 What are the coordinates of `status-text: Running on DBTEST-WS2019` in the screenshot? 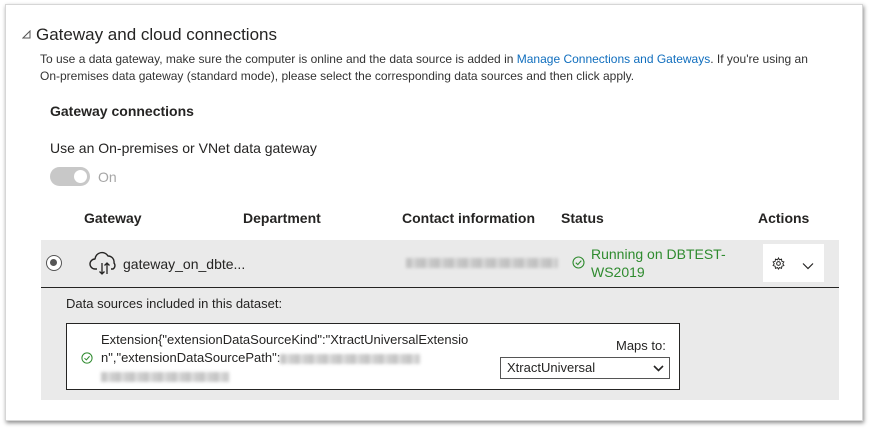 It's located at (658, 263).